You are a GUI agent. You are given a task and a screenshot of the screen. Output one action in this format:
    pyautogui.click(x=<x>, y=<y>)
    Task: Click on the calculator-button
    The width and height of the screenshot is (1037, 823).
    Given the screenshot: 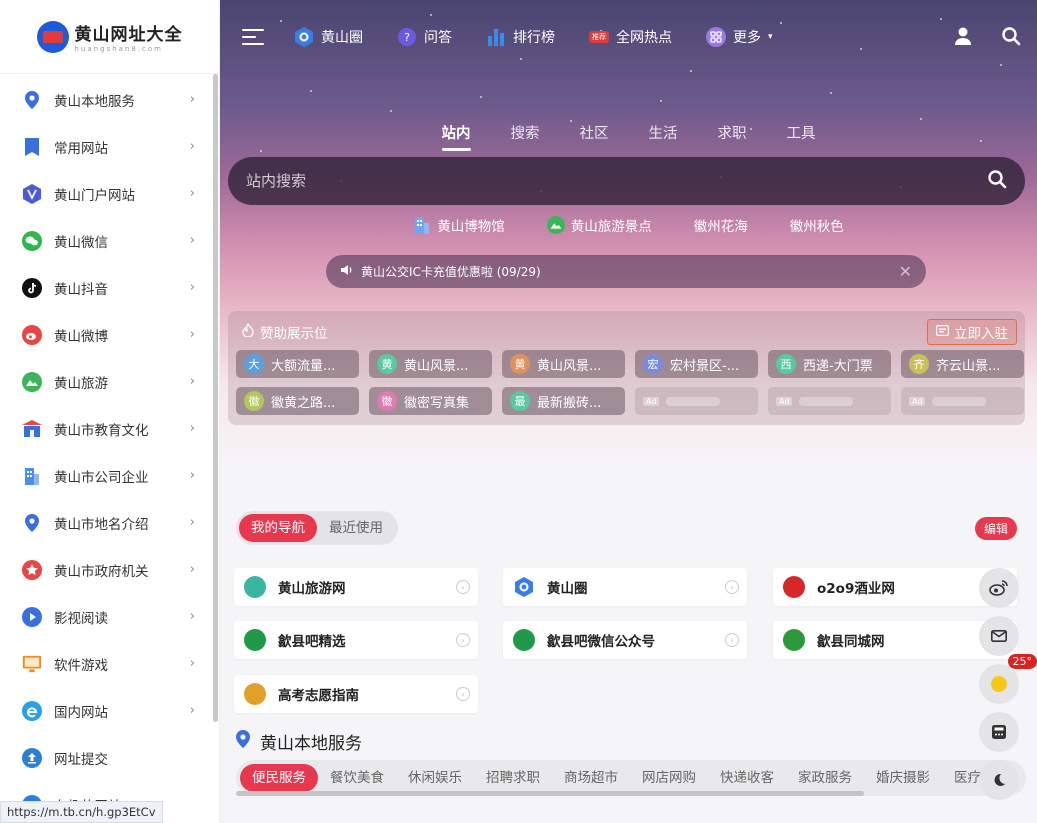 What is the action you would take?
    pyautogui.click(x=999, y=732)
    